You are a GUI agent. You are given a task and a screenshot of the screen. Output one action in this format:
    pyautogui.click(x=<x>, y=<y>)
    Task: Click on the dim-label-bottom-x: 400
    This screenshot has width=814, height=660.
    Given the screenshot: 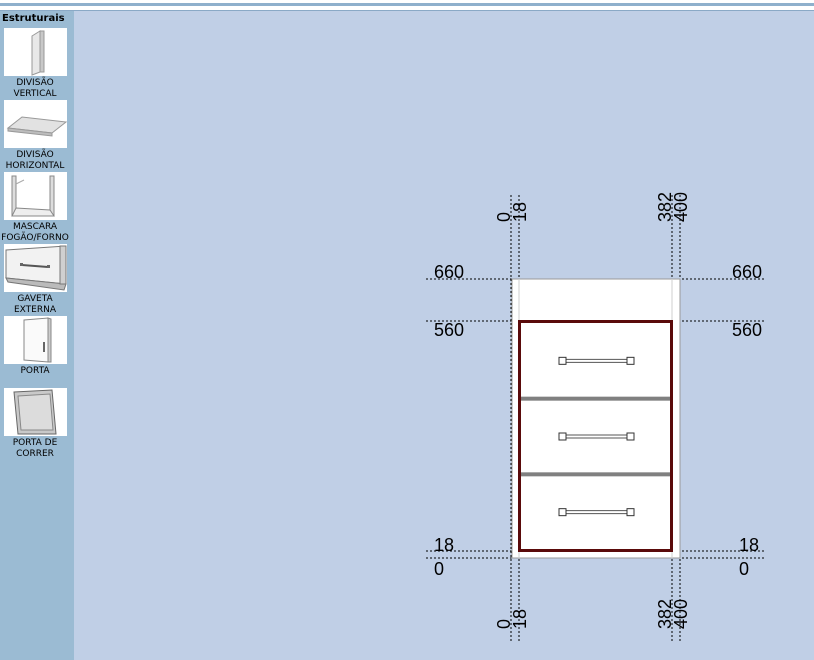 What is the action you would take?
    pyautogui.click(x=681, y=614)
    